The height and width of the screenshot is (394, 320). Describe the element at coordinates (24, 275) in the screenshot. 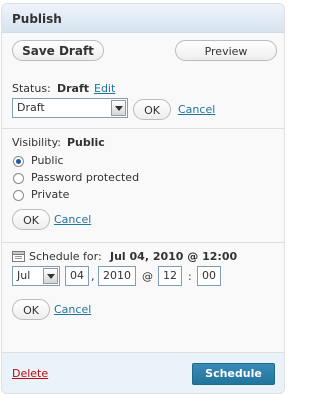

I see `month-select-value: Jul` at that location.